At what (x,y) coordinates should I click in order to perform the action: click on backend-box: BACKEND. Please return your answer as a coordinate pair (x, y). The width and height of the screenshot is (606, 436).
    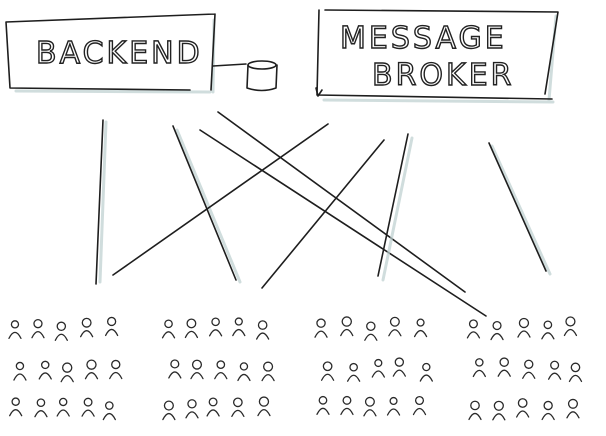
    Looking at the image, I should click on (110, 53).